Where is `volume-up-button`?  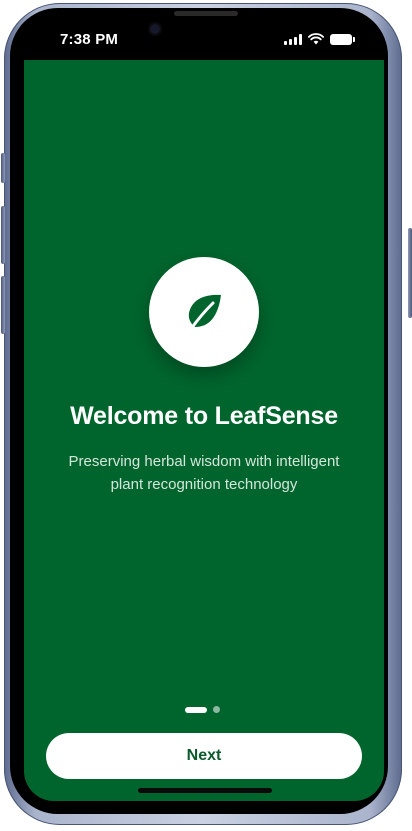
volume-up-button is located at coordinates (3, 235).